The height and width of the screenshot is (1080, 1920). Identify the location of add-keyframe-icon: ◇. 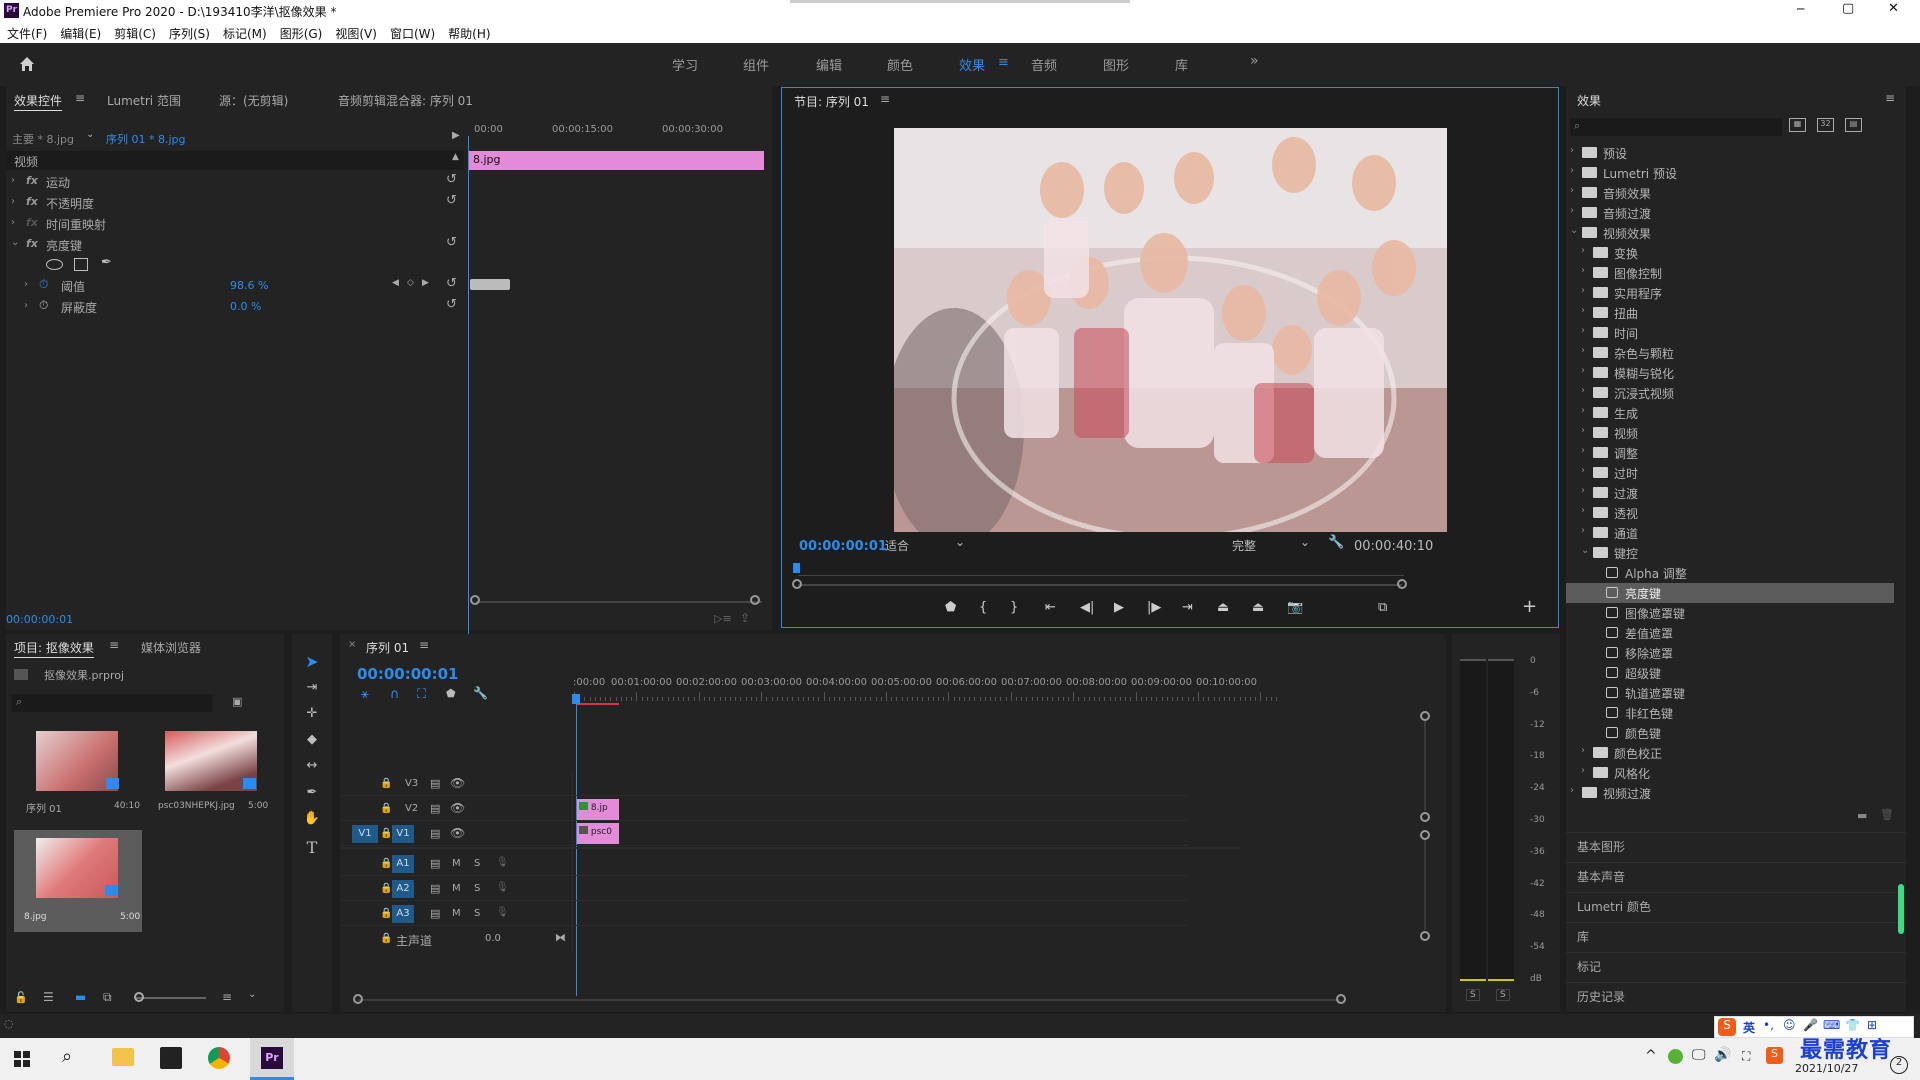
(410, 283).